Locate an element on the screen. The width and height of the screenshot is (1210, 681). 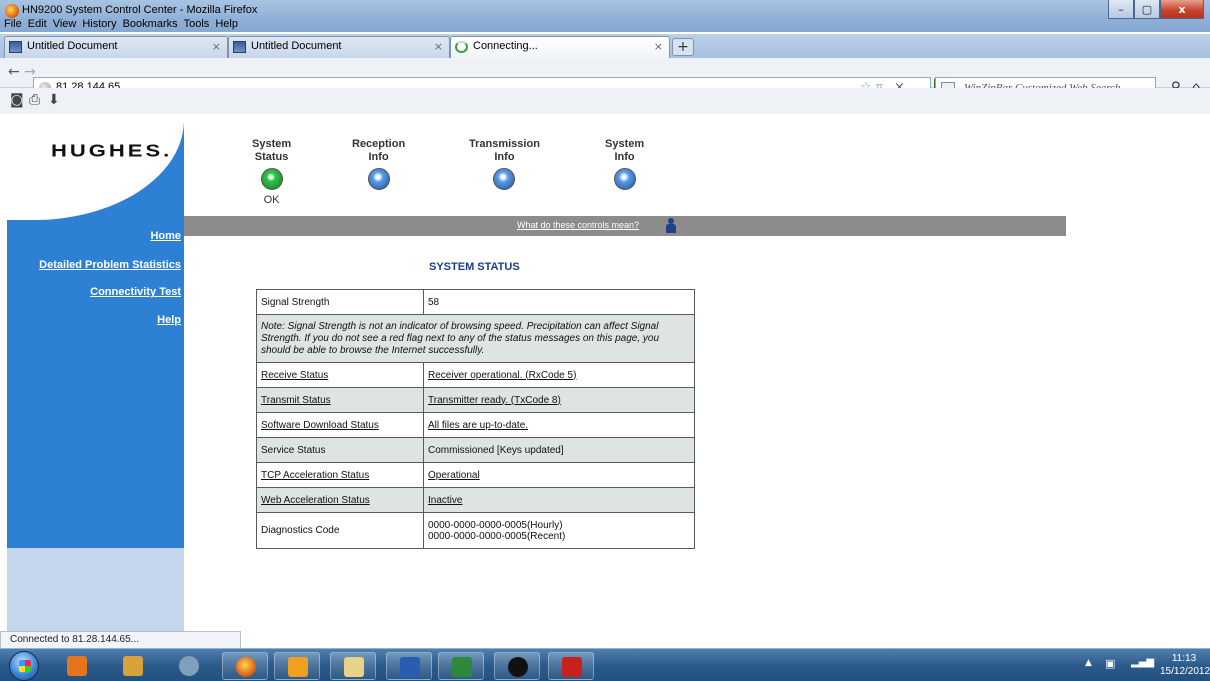
menu-file: File is located at coordinates (13, 26).